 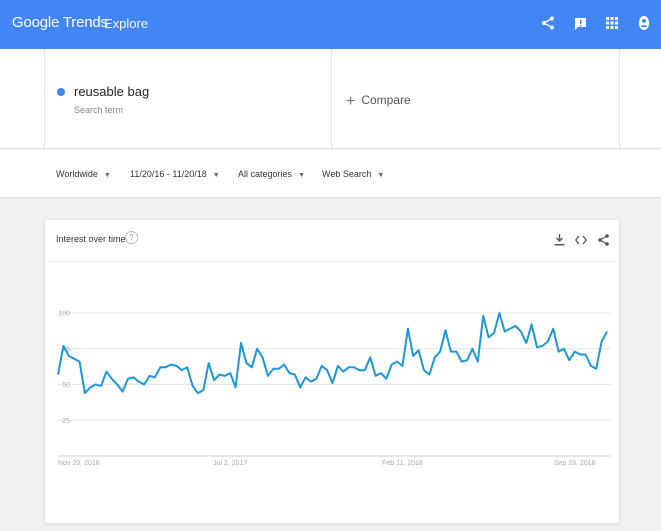 I want to click on region-filter-label: Worldwide, so click(x=77, y=174).